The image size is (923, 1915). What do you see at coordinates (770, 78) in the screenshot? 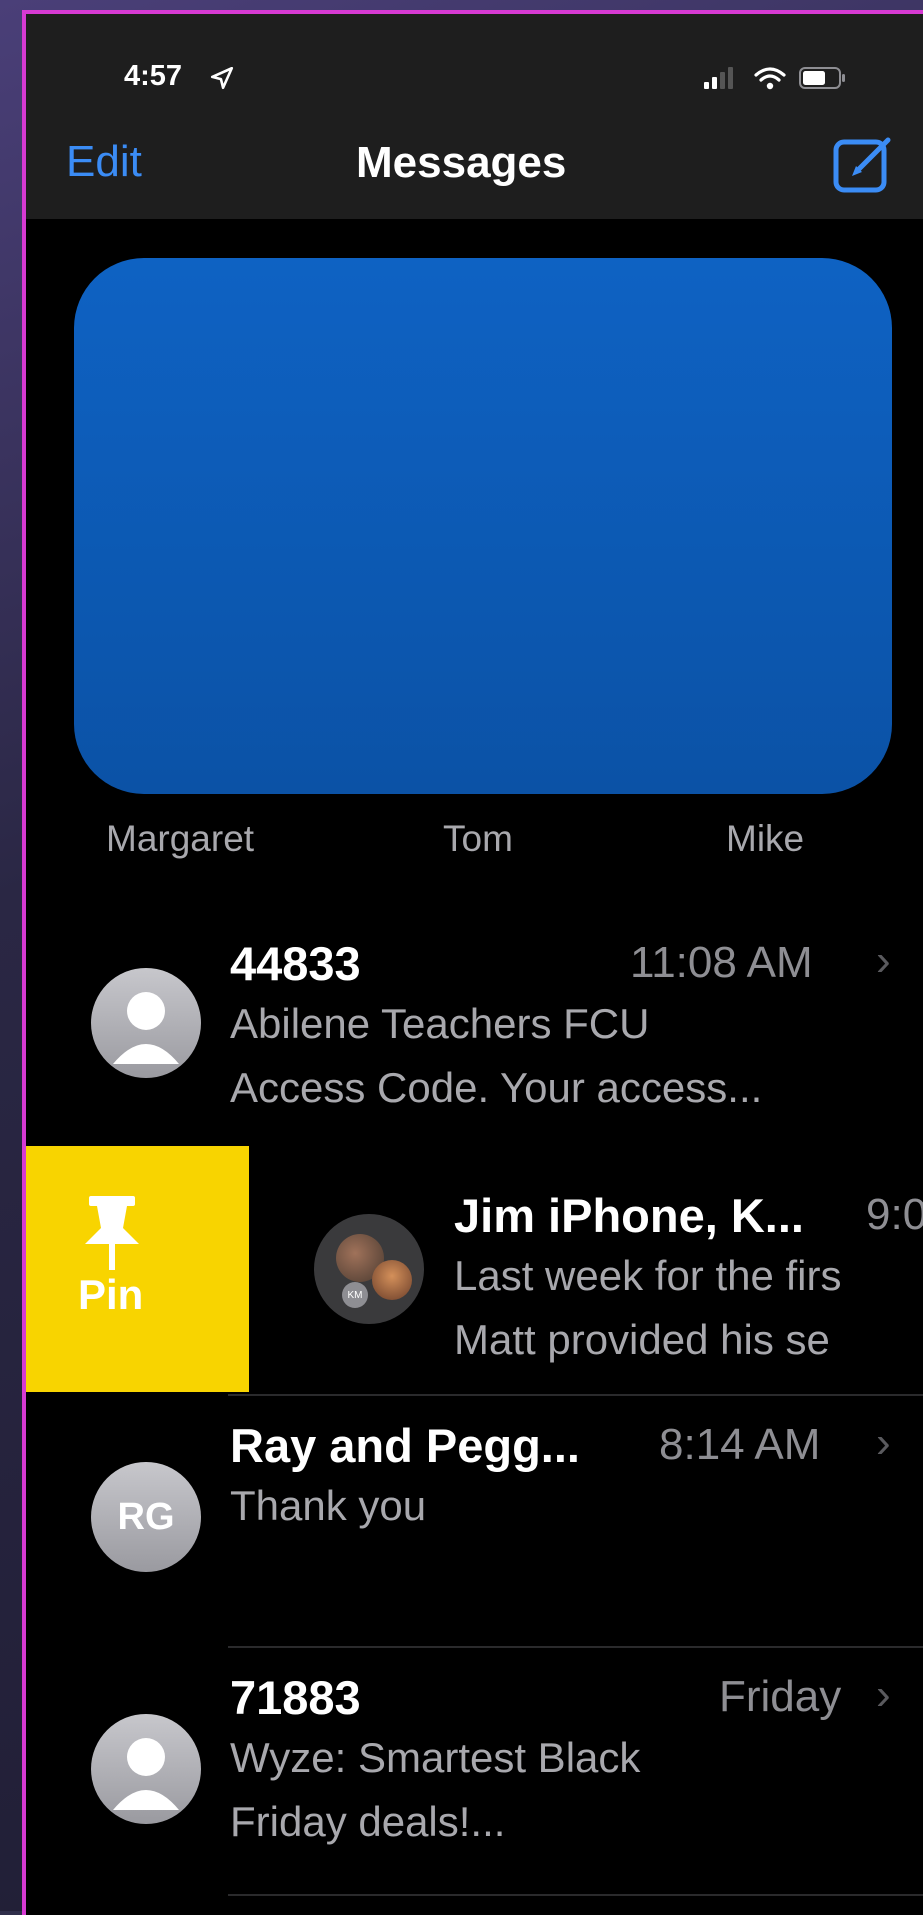
I see `wifi-icon` at bounding box center [770, 78].